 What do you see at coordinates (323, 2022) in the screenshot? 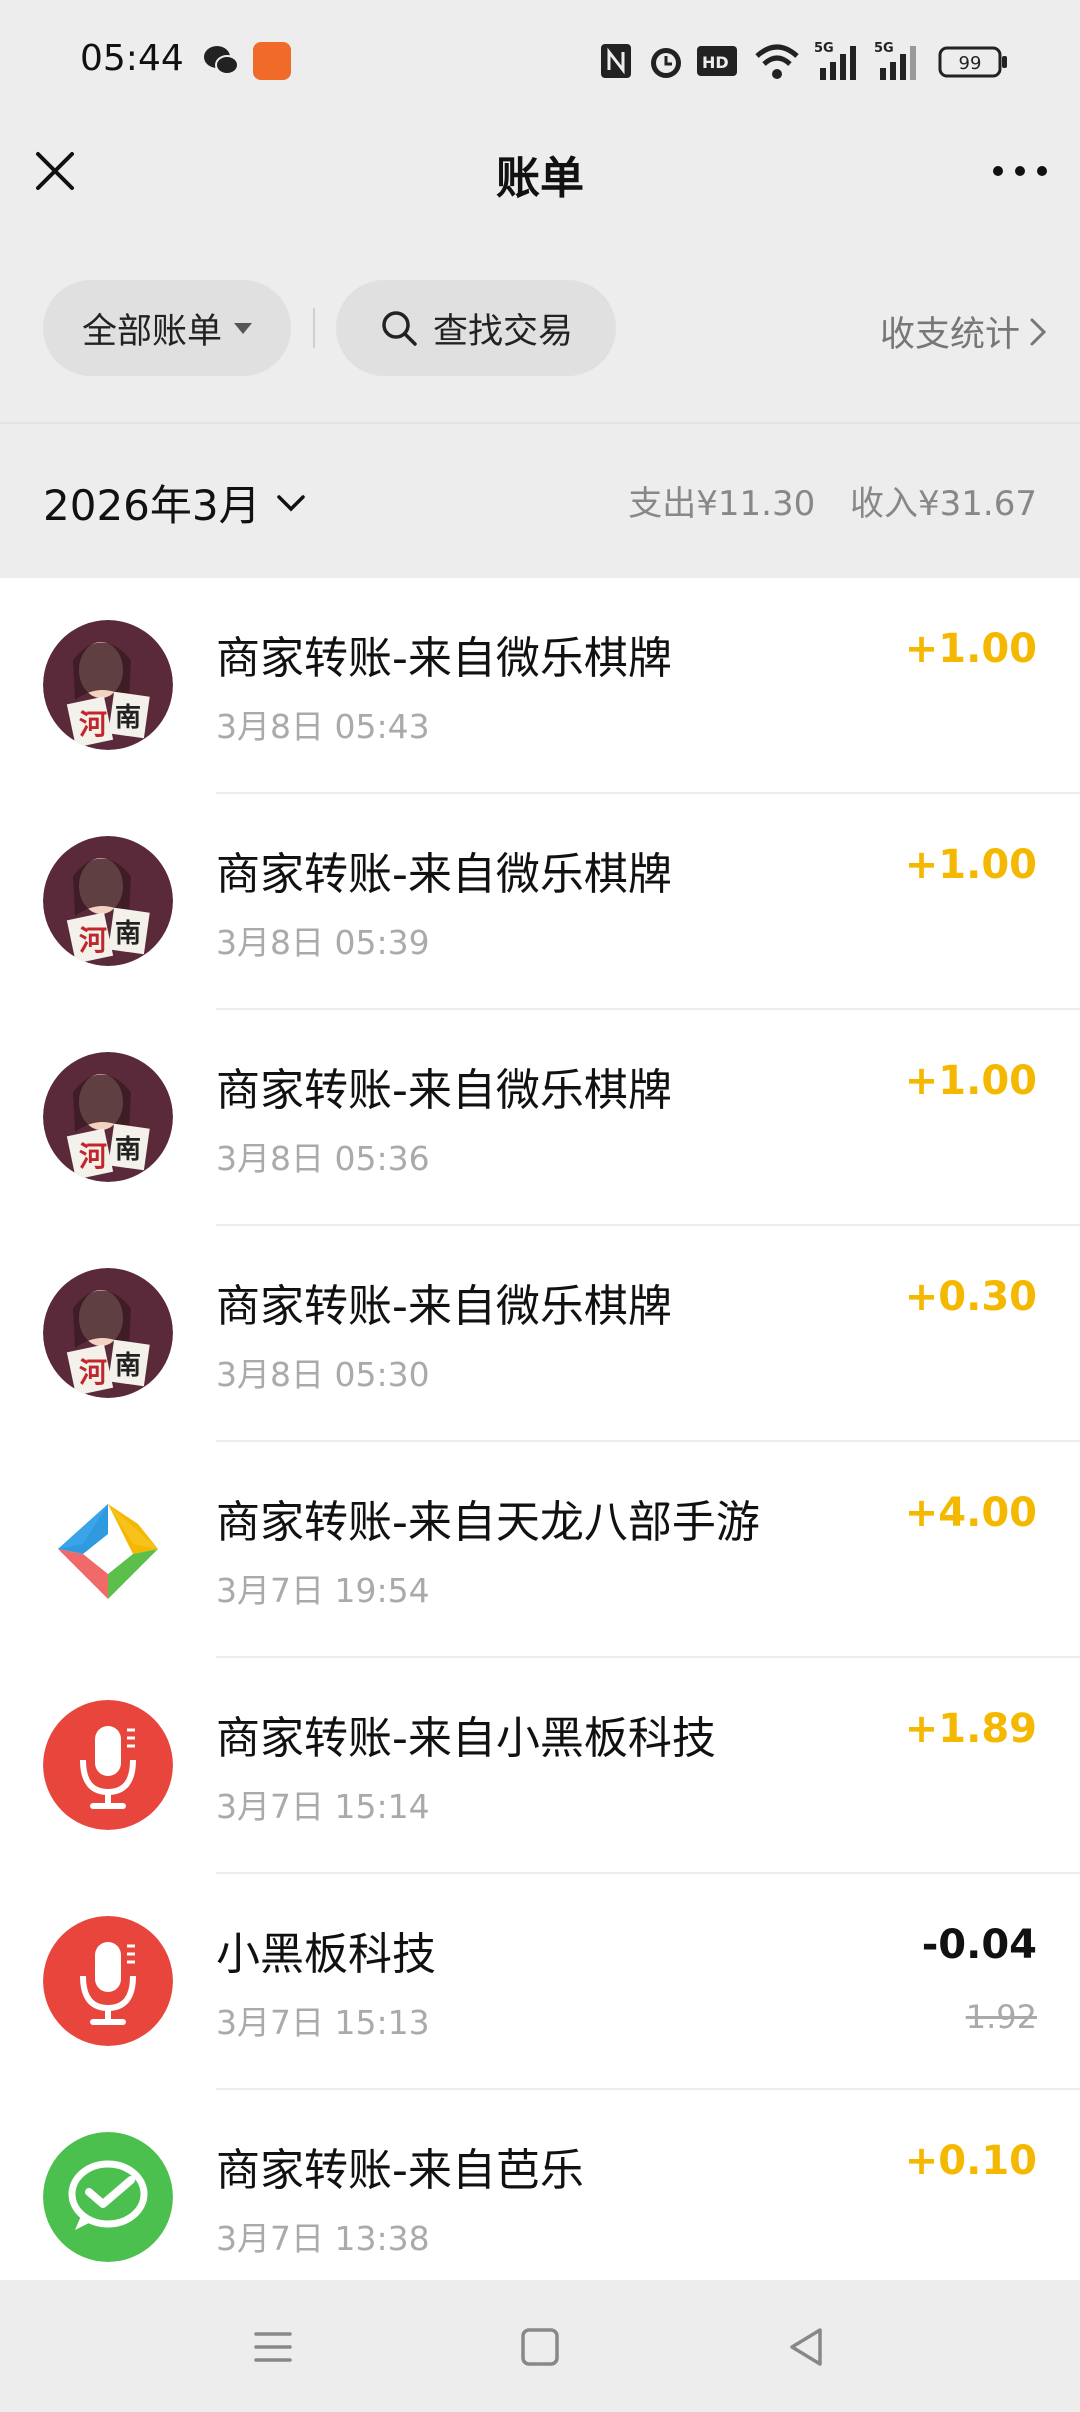
I see `transaction-time: 3月7日 15:13` at bounding box center [323, 2022].